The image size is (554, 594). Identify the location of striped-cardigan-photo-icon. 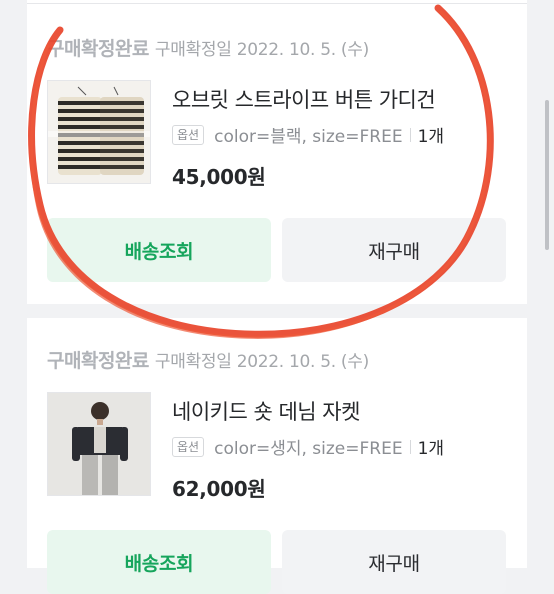
(99, 132).